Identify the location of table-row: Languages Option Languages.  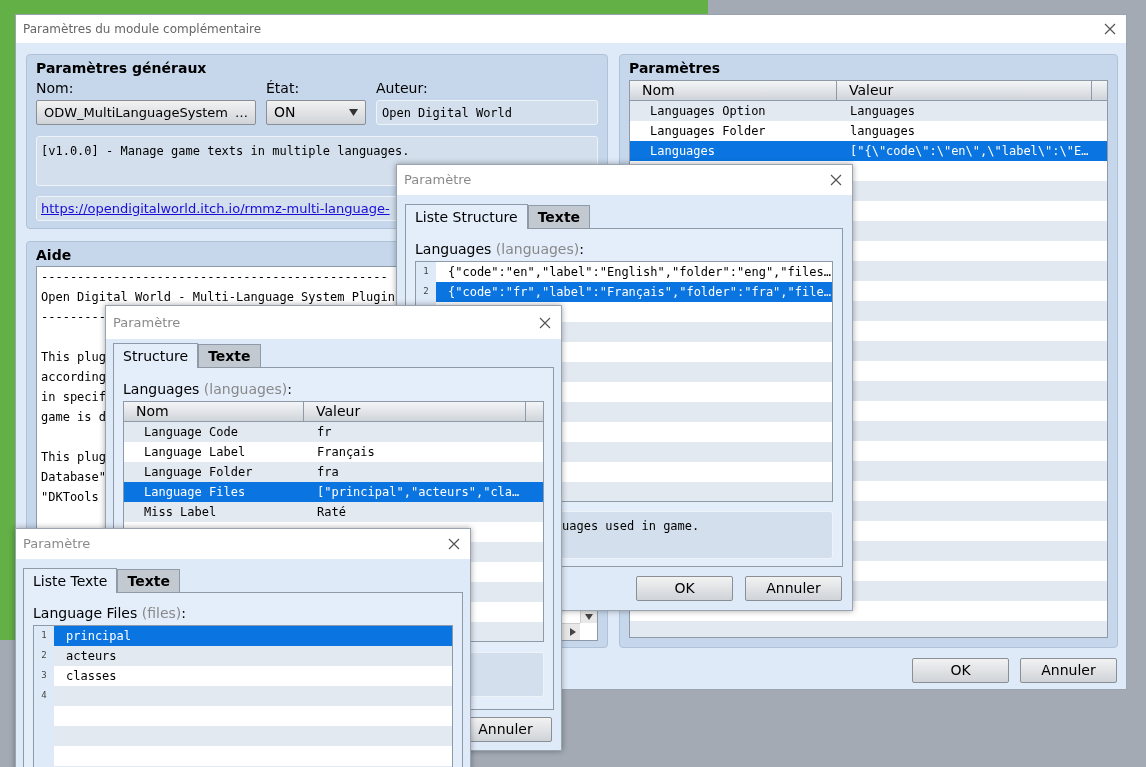
(868, 111).